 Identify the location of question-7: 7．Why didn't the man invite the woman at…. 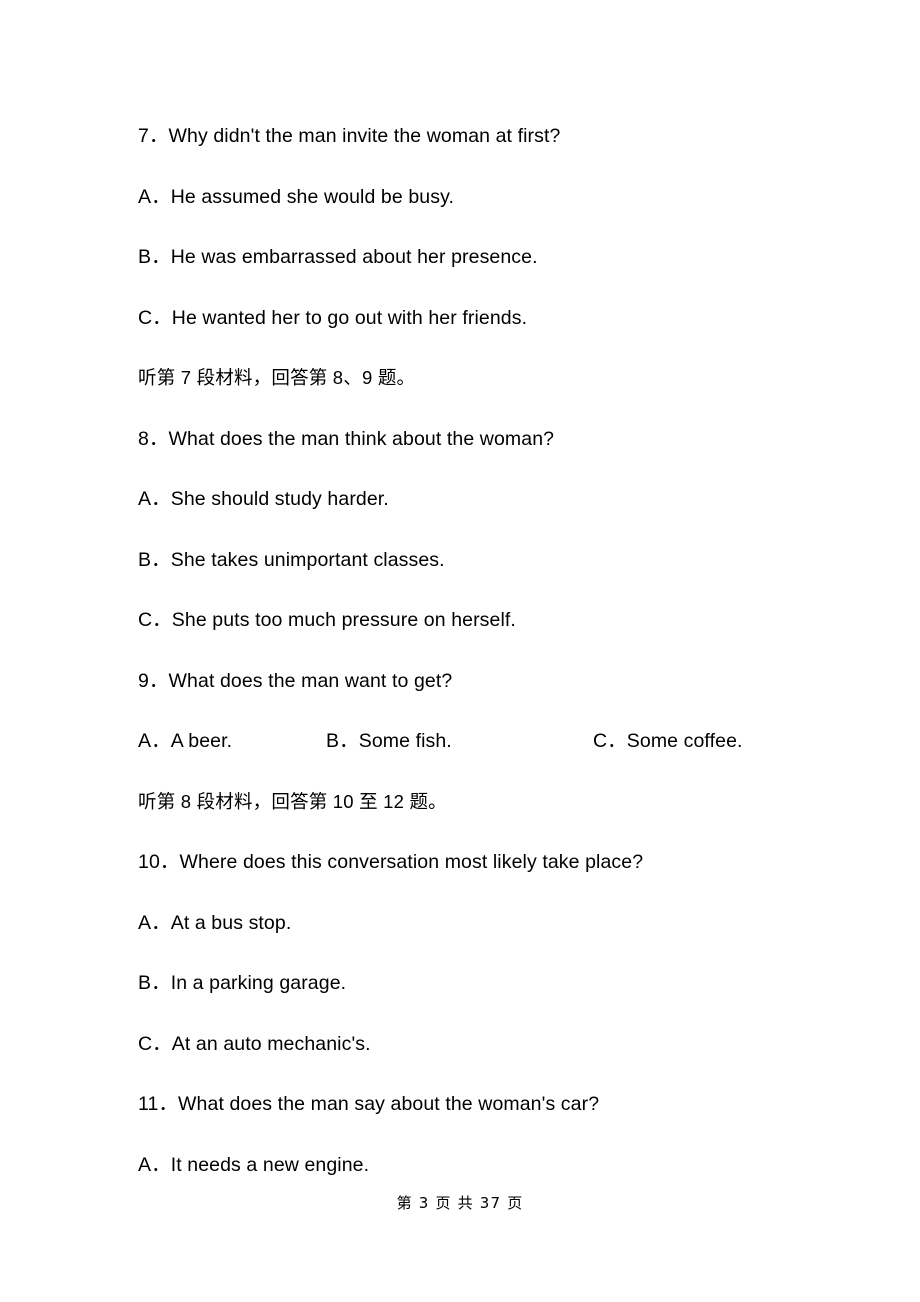
(349, 136).